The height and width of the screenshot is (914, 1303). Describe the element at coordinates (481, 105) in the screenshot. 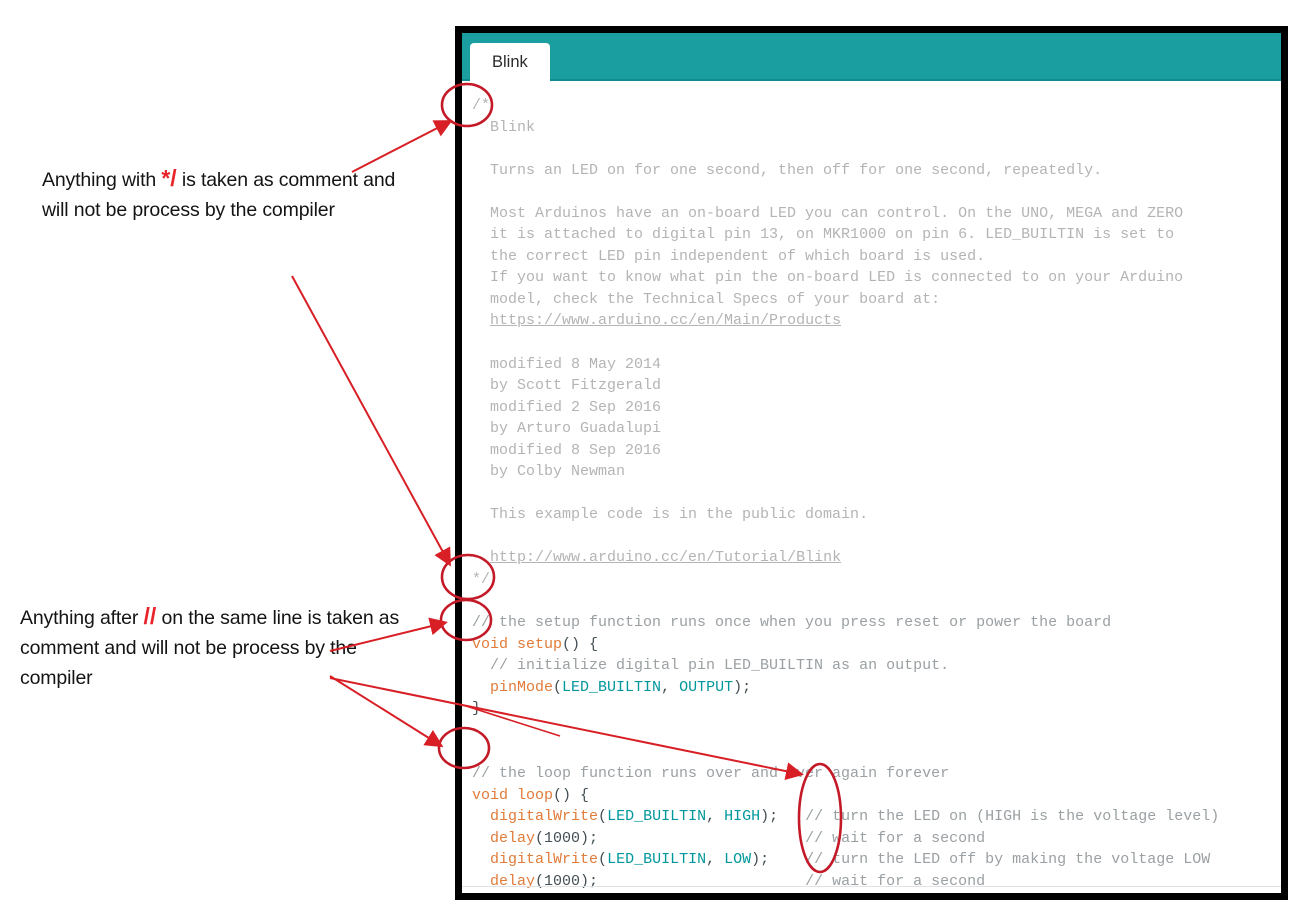

I see `token-block-comment: /*` at that location.